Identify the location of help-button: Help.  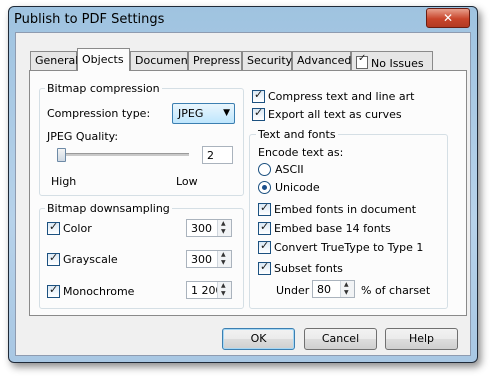
(421, 339).